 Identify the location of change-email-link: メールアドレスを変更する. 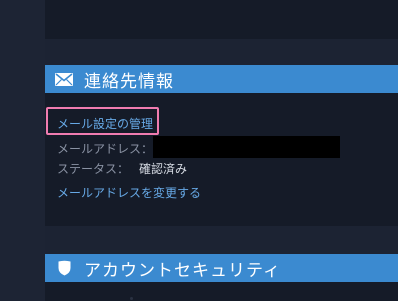
(129, 192).